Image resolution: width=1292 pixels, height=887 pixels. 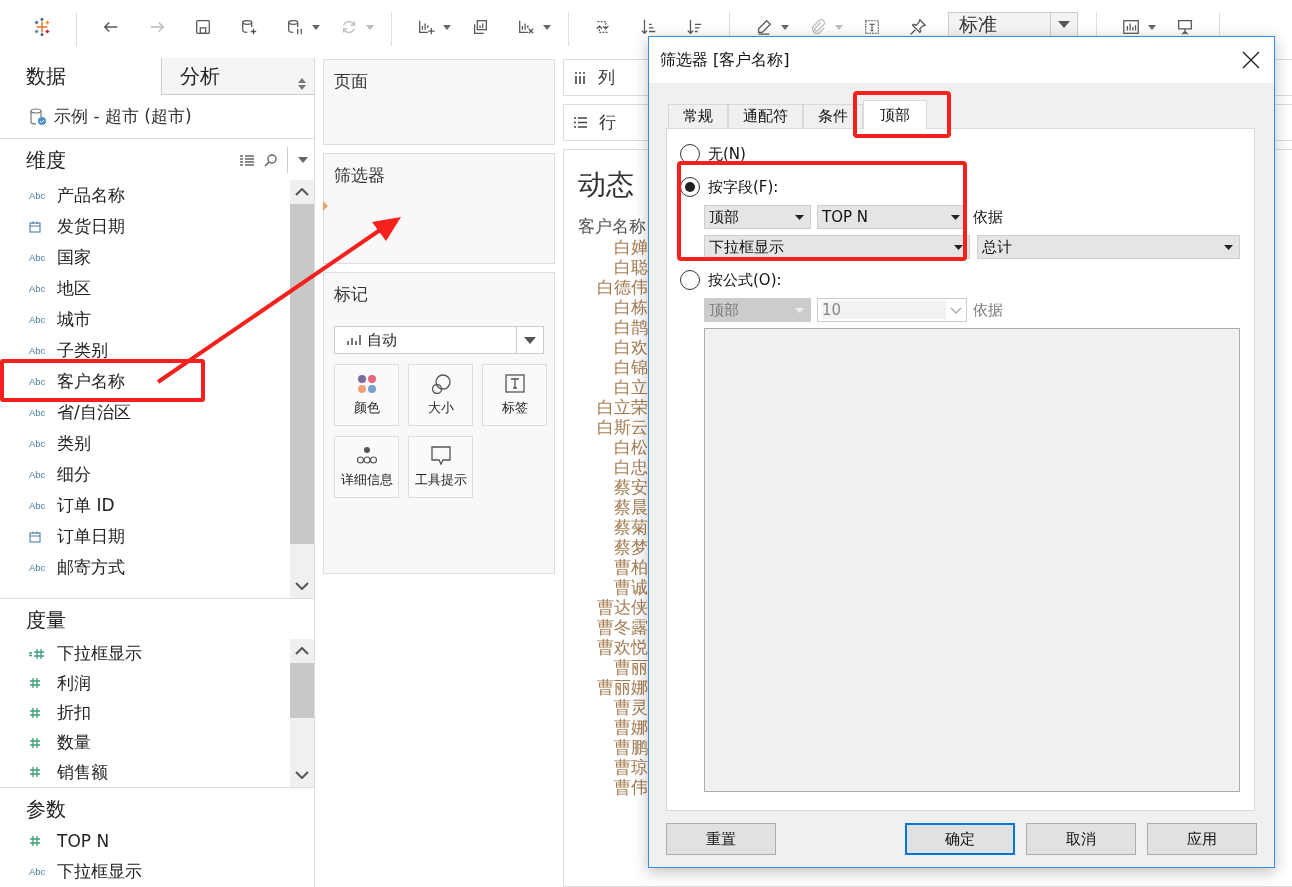 What do you see at coordinates (606, 185) in the screenshot?
I see `sheet-title: 动态` at bounding box center [606, 185].